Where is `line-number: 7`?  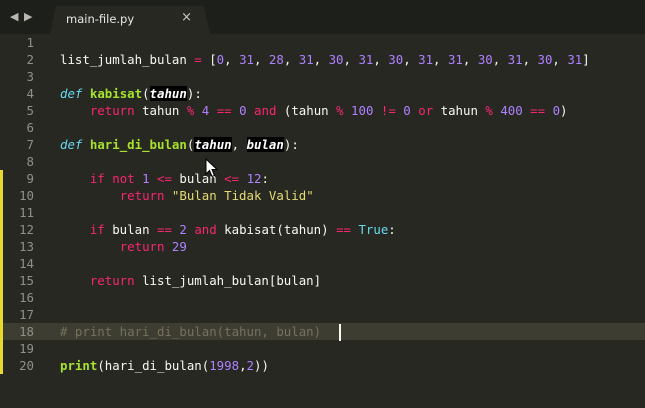
line-number: 7 is located at coordinates (30, 144).